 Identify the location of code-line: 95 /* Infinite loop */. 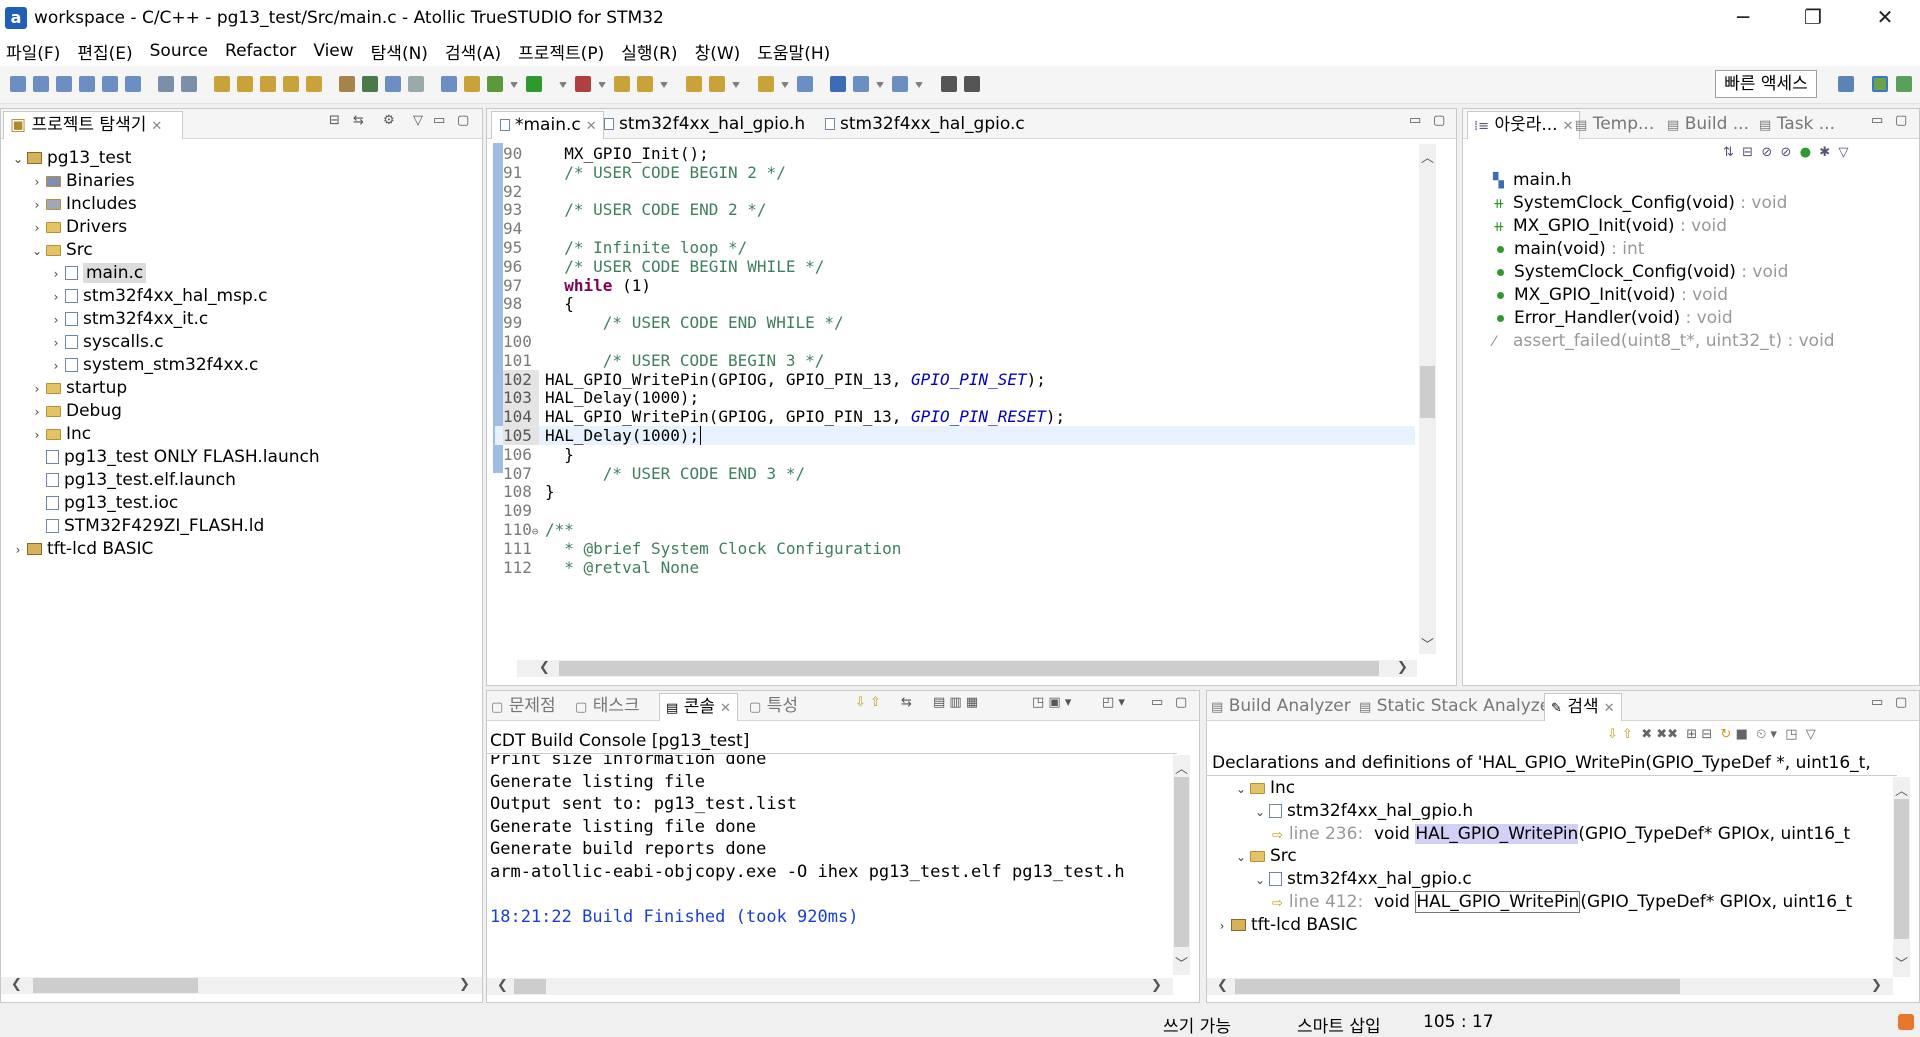
(955, 247).